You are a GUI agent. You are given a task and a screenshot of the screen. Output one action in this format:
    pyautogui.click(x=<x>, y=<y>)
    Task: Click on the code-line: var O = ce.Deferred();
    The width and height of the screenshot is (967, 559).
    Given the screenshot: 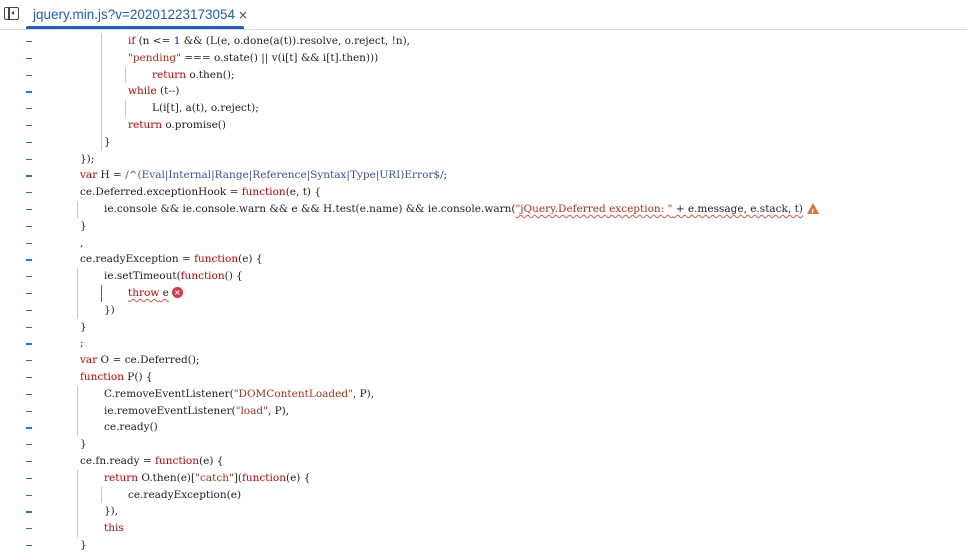 What is the action you would take?
    pyautogui.click(x=483, y=360)
    